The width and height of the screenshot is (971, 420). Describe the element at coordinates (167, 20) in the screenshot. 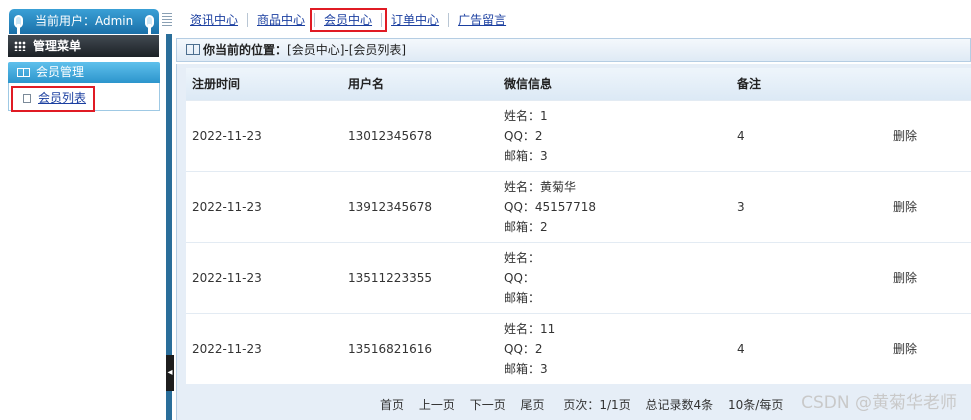

I see `grip-icon` at that location.